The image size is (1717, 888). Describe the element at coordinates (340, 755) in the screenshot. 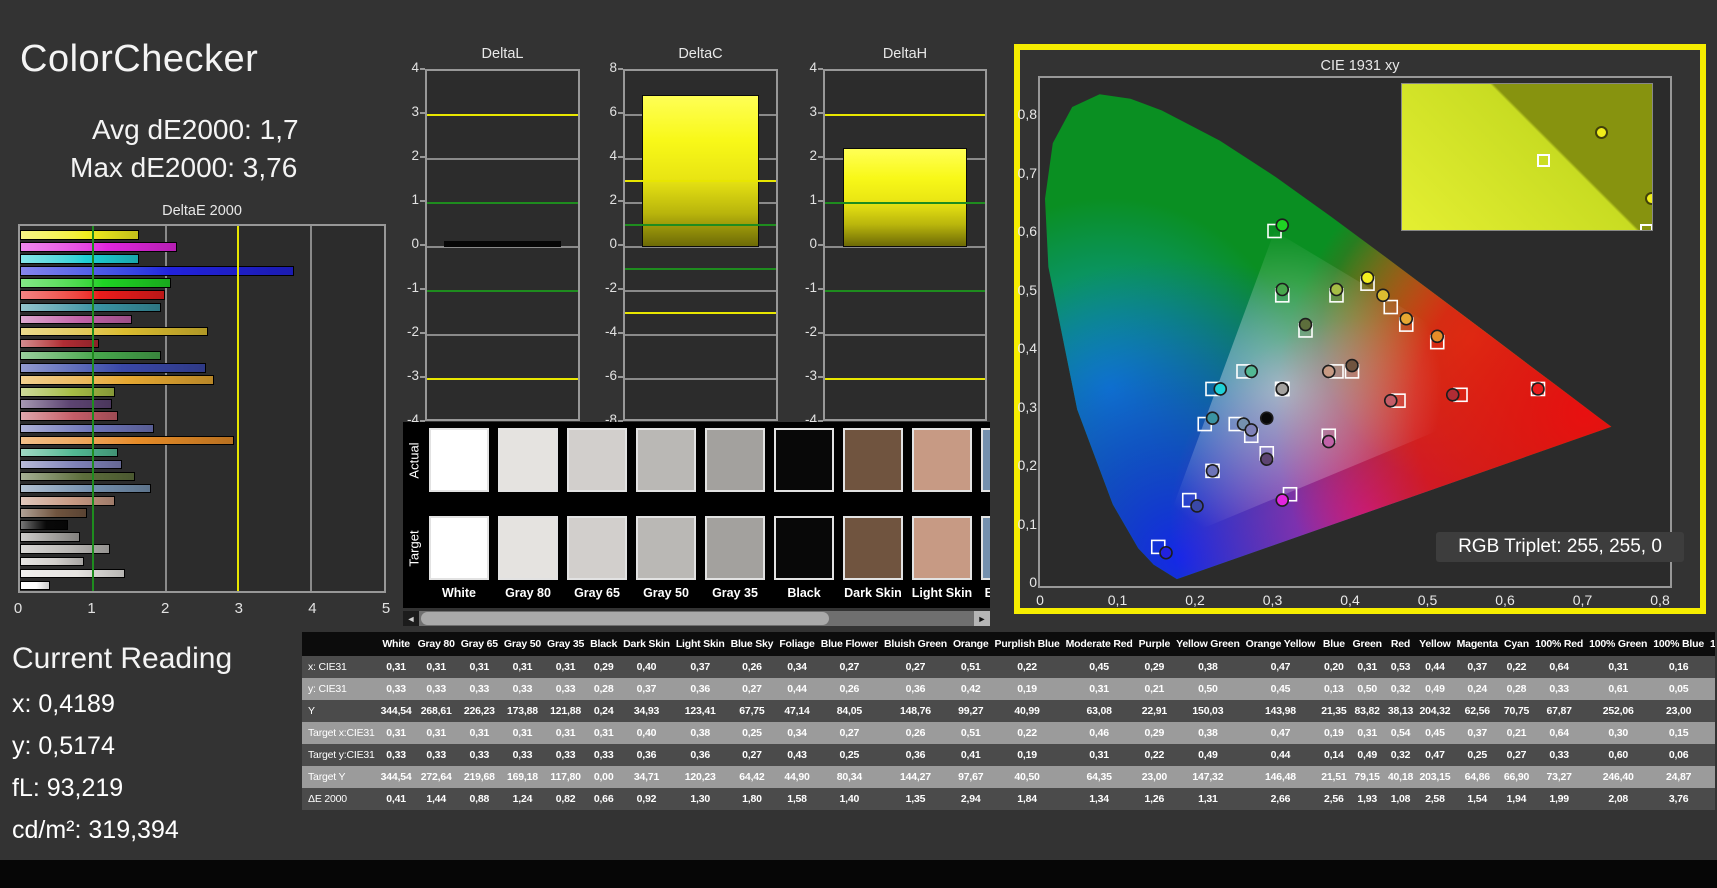

I see `row-label: Target y:CIE31` at that location.